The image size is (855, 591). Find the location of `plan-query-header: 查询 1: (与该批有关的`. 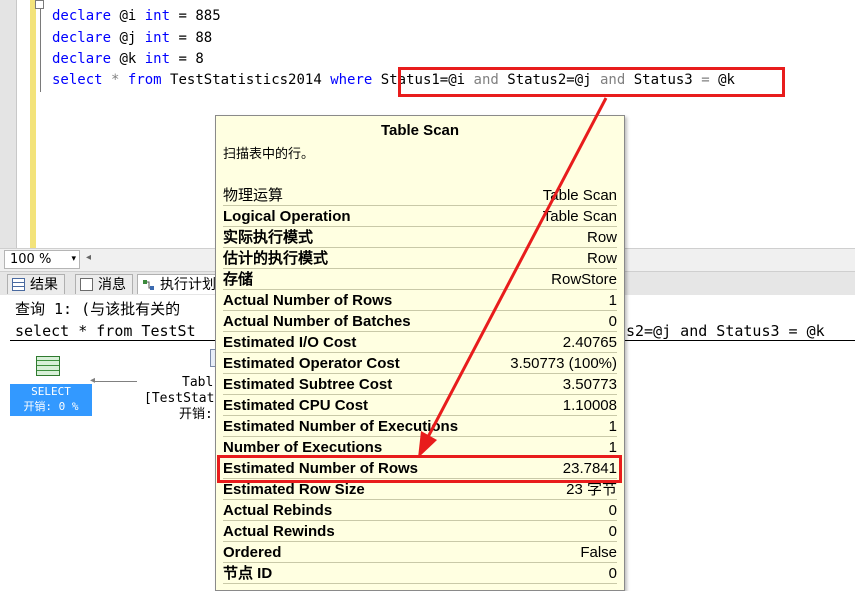

plan-query-header: 查询 1: (与该批有关的 is located at coordinates (98, 309).